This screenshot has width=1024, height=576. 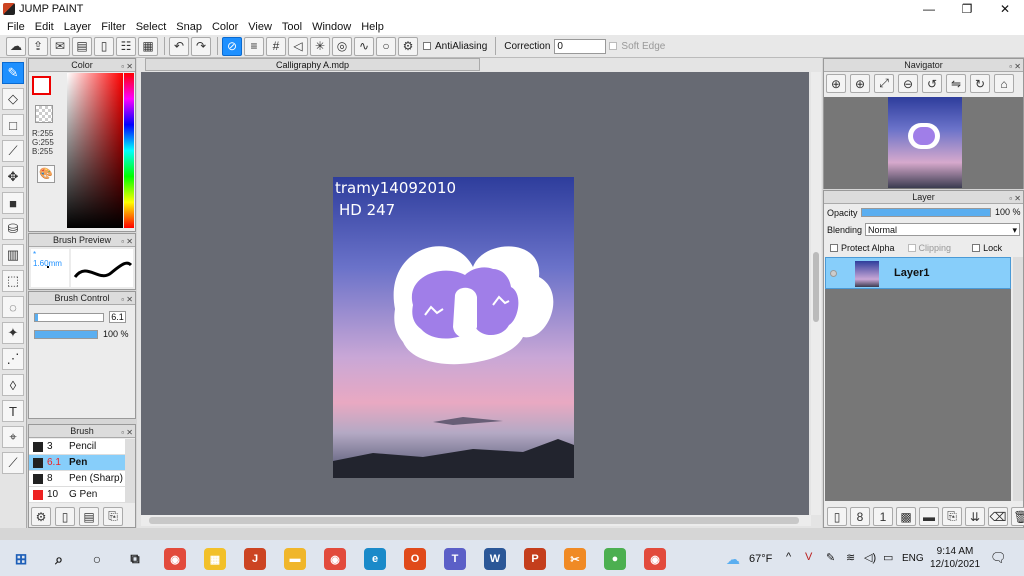 I want to click on correction-select: 0, so click(x=580, y=46).